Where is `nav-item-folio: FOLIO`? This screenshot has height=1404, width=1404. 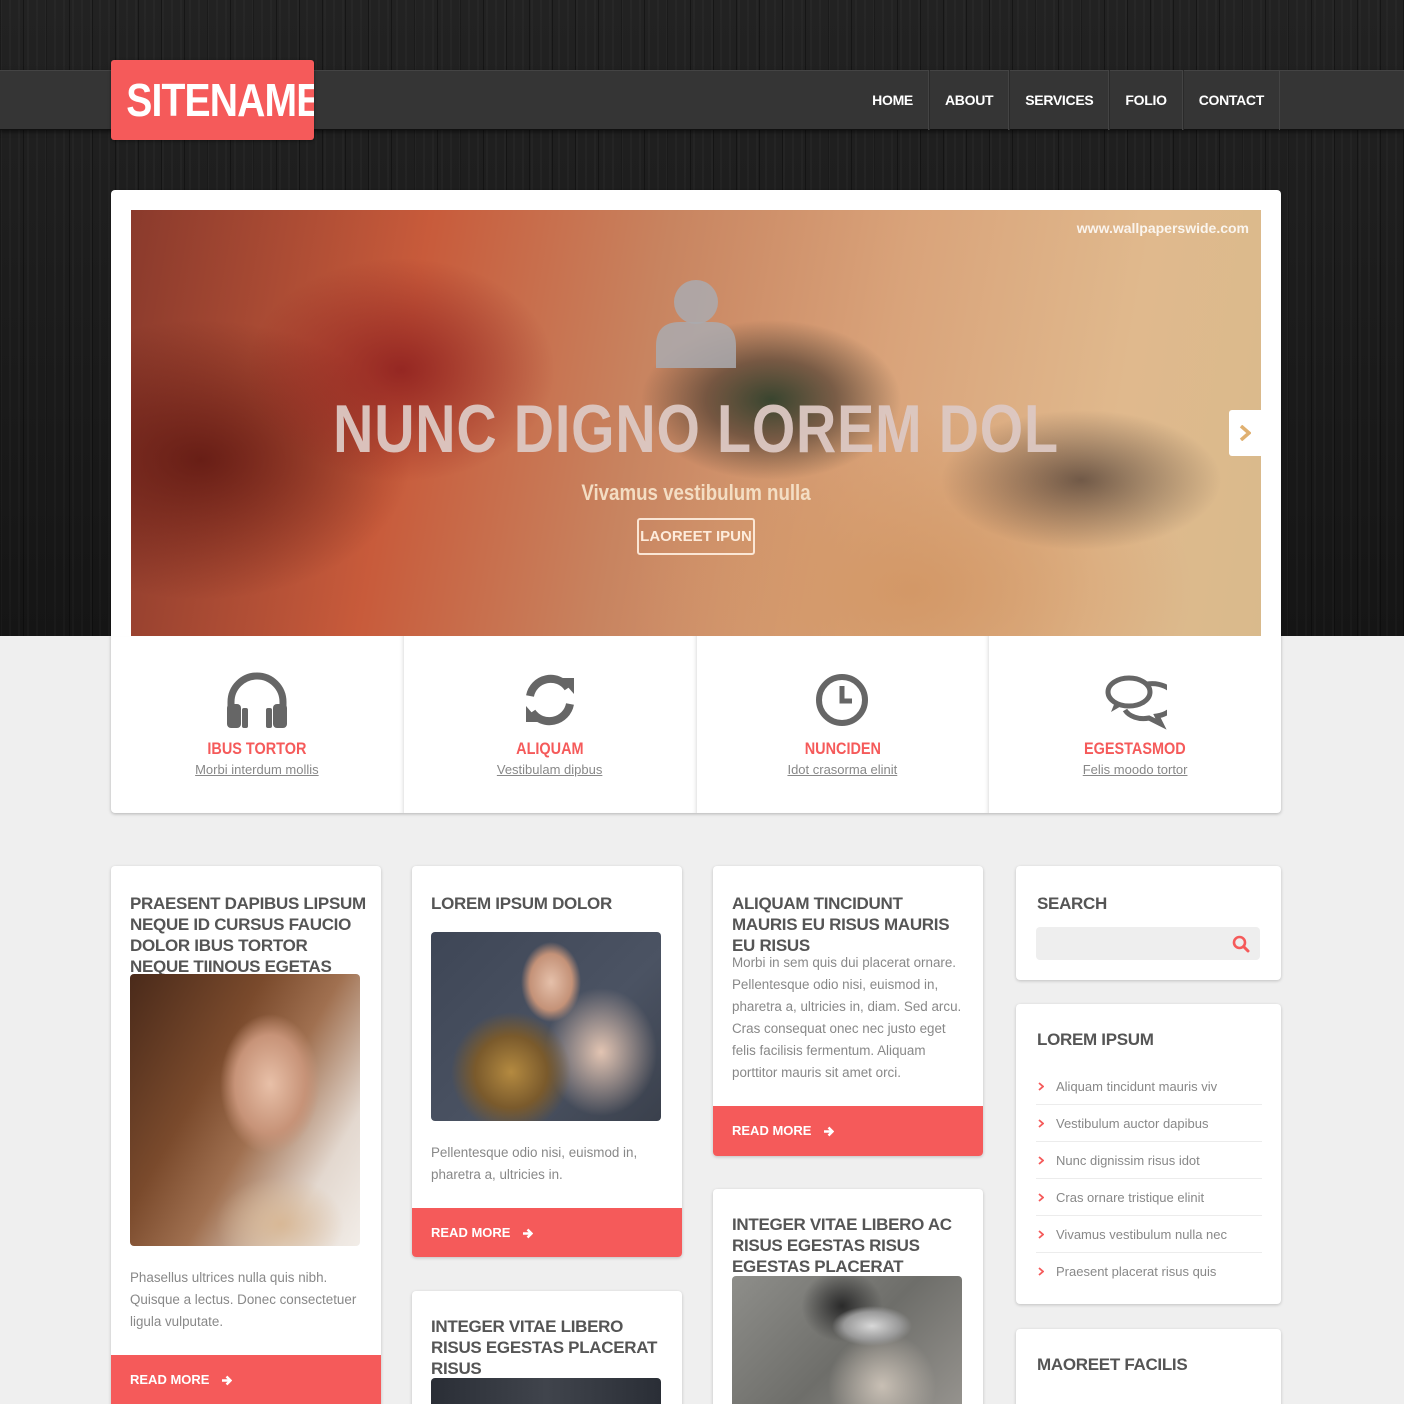
nav-item-folio: FOLIO is located at coordinates (1146, 100).